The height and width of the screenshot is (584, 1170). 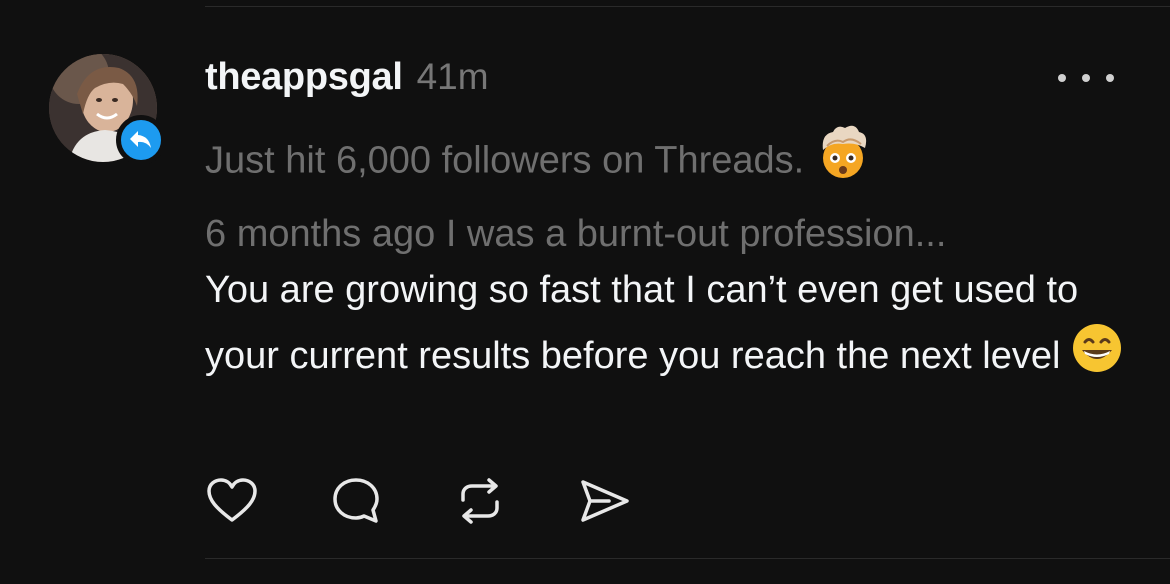 What do you see at coordinates (452, 76) in the screenshot?
I see `timestamp: 41m` at bounding box center [452, 76].